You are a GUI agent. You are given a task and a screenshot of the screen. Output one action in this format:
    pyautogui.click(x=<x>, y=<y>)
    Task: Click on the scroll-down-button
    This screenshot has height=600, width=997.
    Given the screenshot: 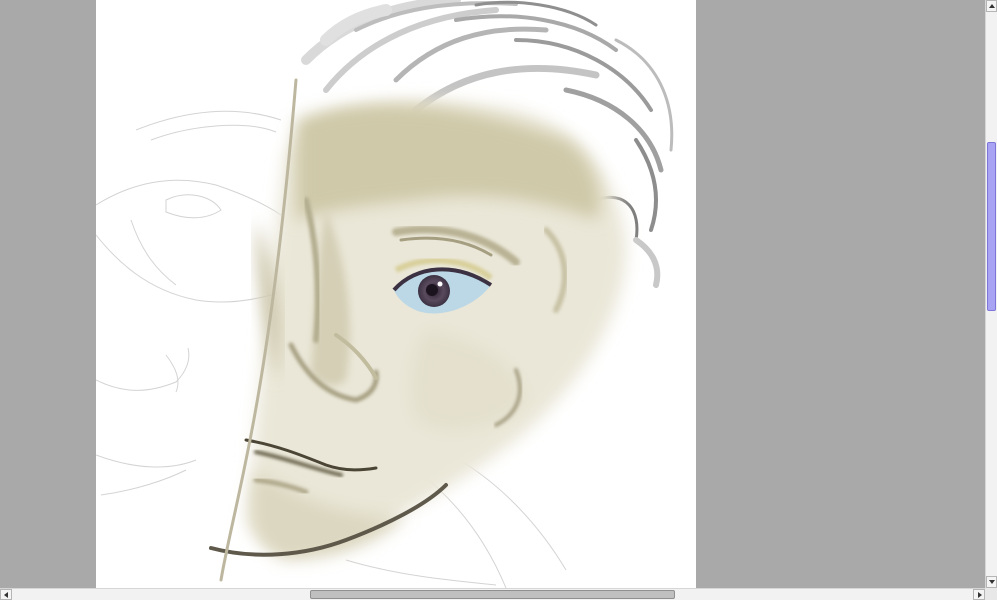 What is the action you would take?
    pyautogui.click(x=991, y=582)
    